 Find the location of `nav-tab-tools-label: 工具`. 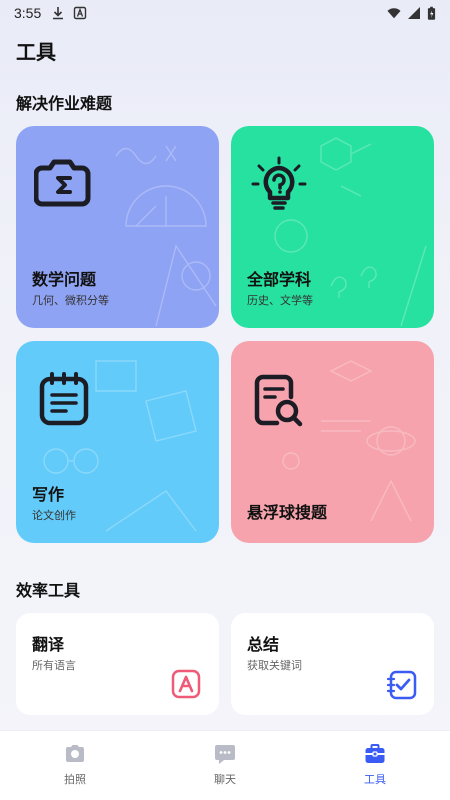

nav-tab-tools-label: 工具 is located at coordinates (375, 779).